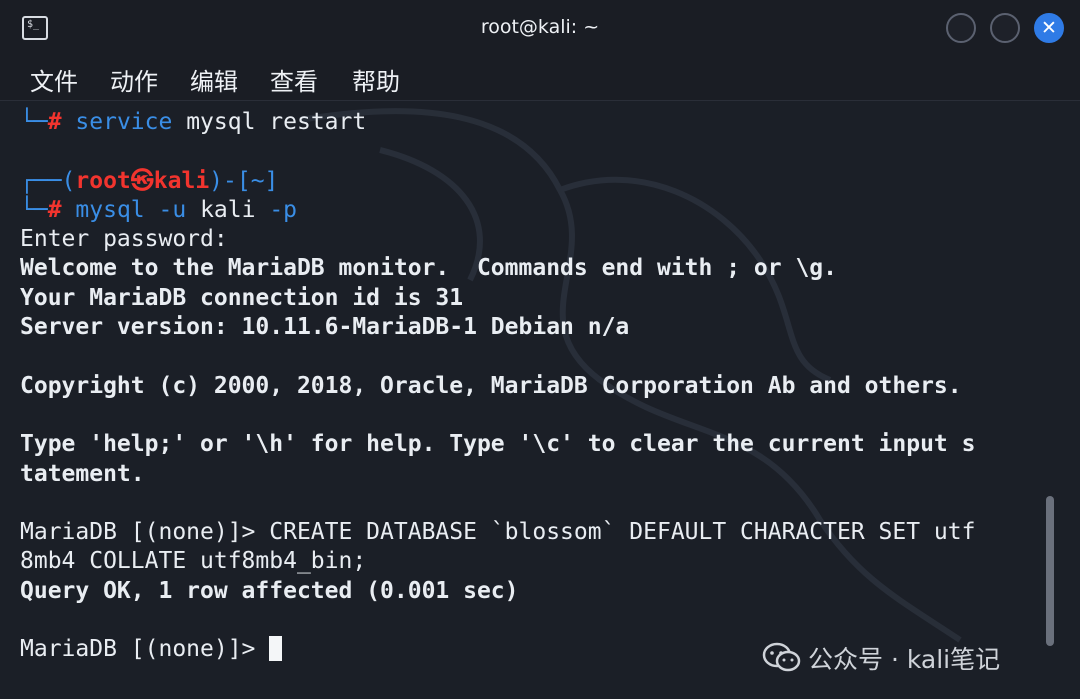 This screenshot has width=1080, height=699. I want to click on terminal-line: Your MariaDB connection id is 31, so click(242, 297).